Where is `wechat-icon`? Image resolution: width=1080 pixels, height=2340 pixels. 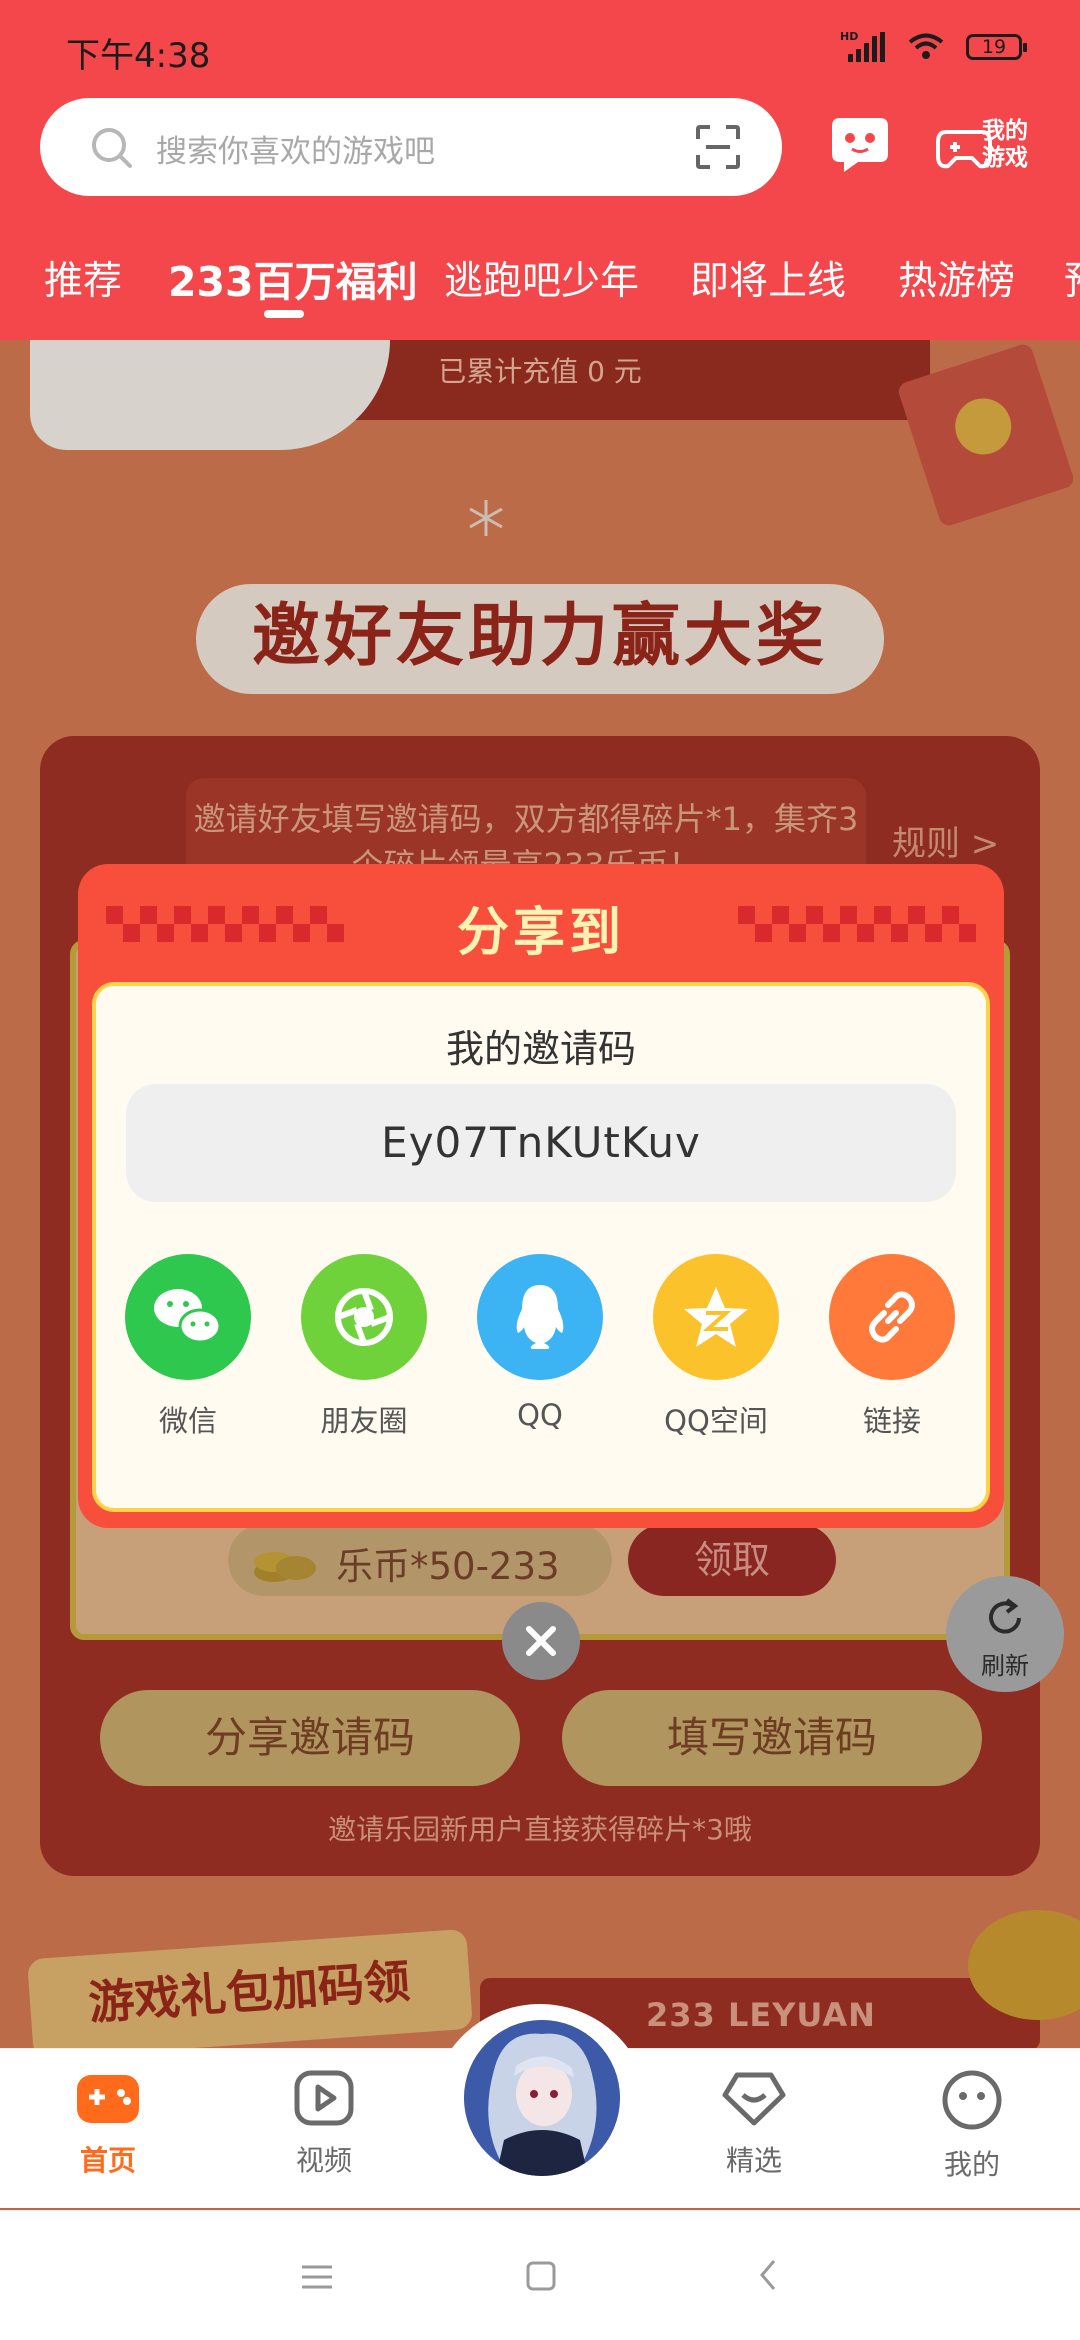
wechat-icon is located at coordinates (188, 1317).